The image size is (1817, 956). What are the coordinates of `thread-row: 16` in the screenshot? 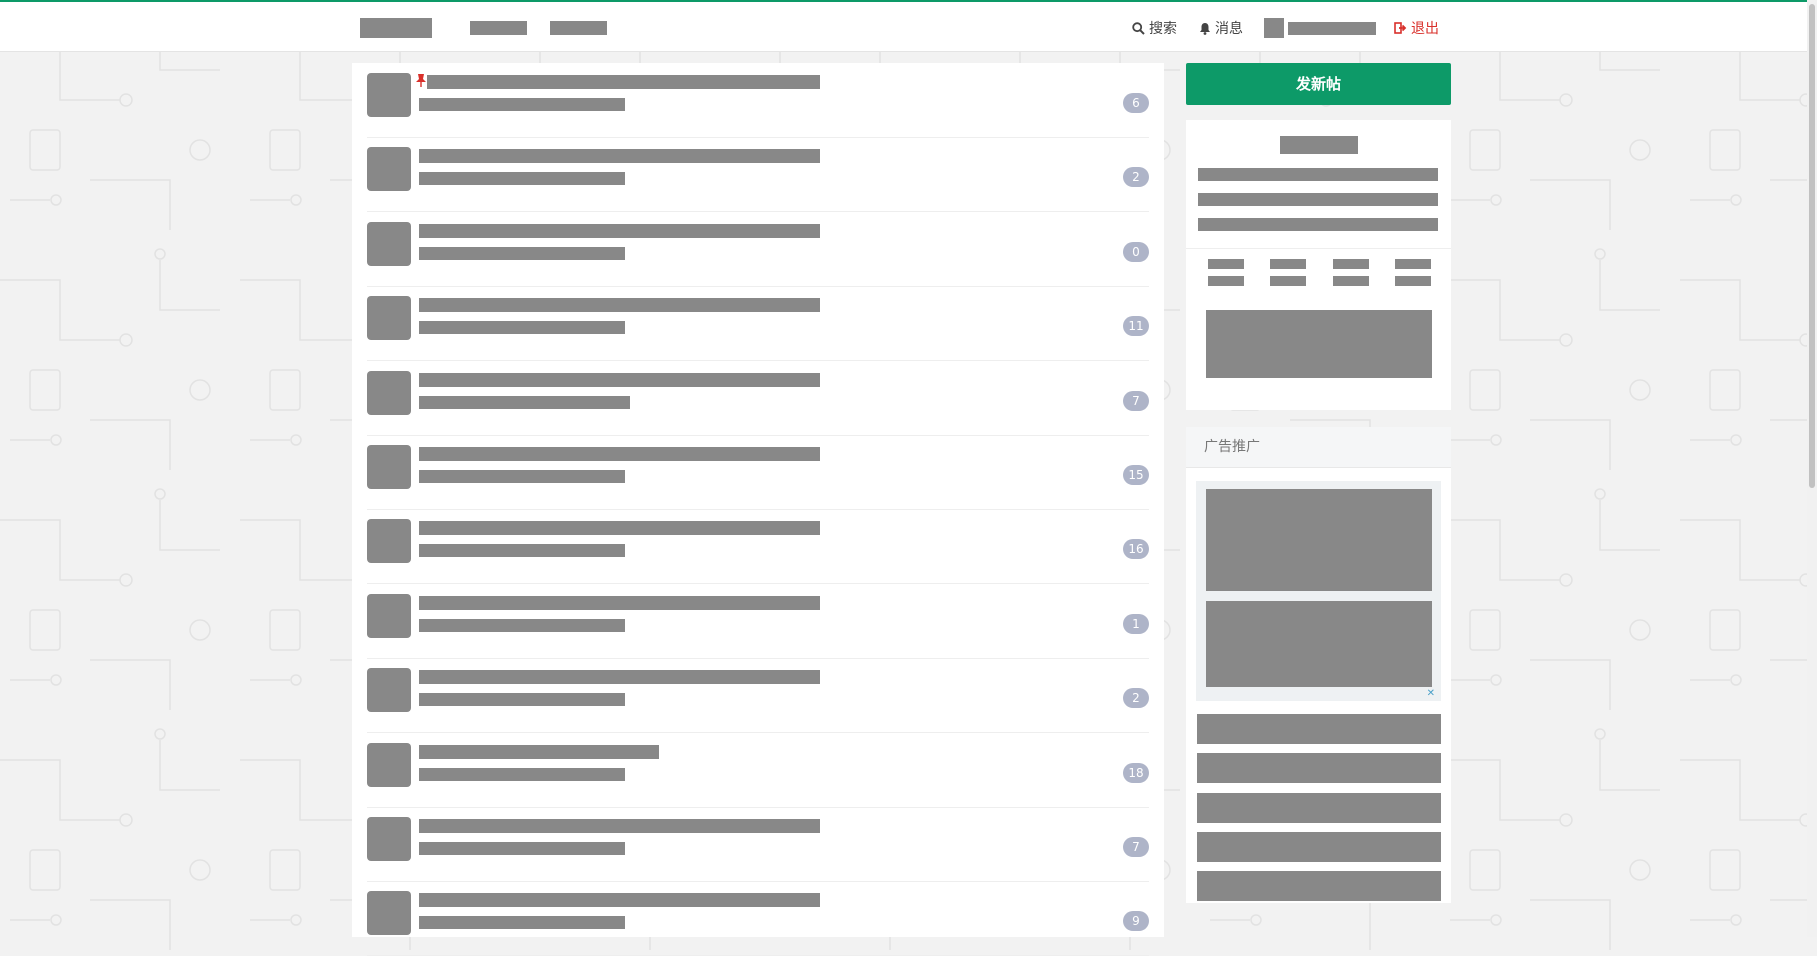 It's located at (758, 546).